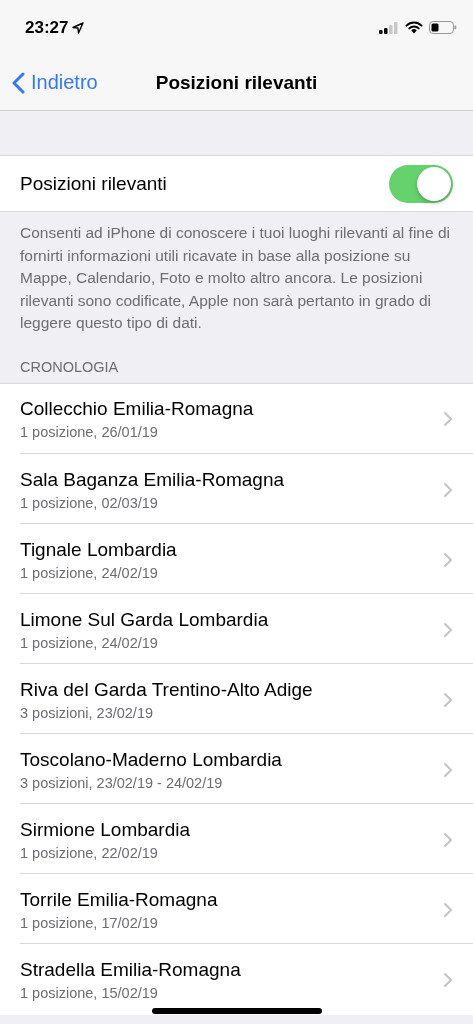  What do you see at coordinates (144, 619) in the screenshot?
I see `place-title: Limone Sul Garda Lombardia` at bounding box center [144, 619].